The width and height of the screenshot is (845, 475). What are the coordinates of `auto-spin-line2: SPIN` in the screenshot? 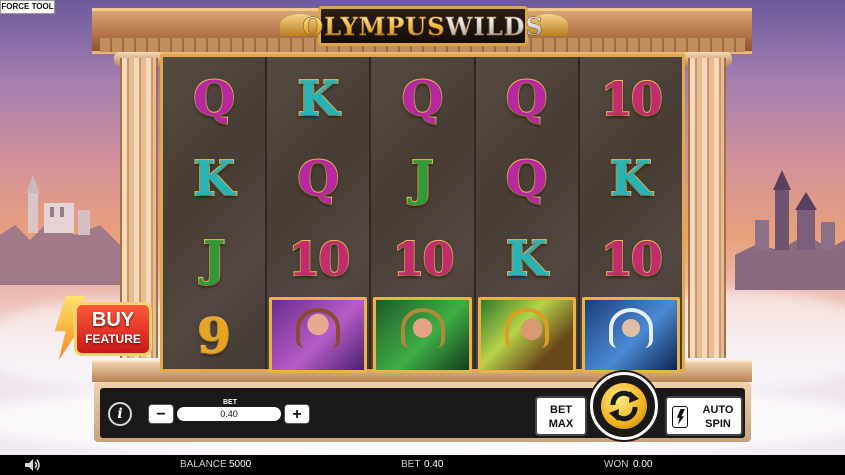 It's located at (718, 424).